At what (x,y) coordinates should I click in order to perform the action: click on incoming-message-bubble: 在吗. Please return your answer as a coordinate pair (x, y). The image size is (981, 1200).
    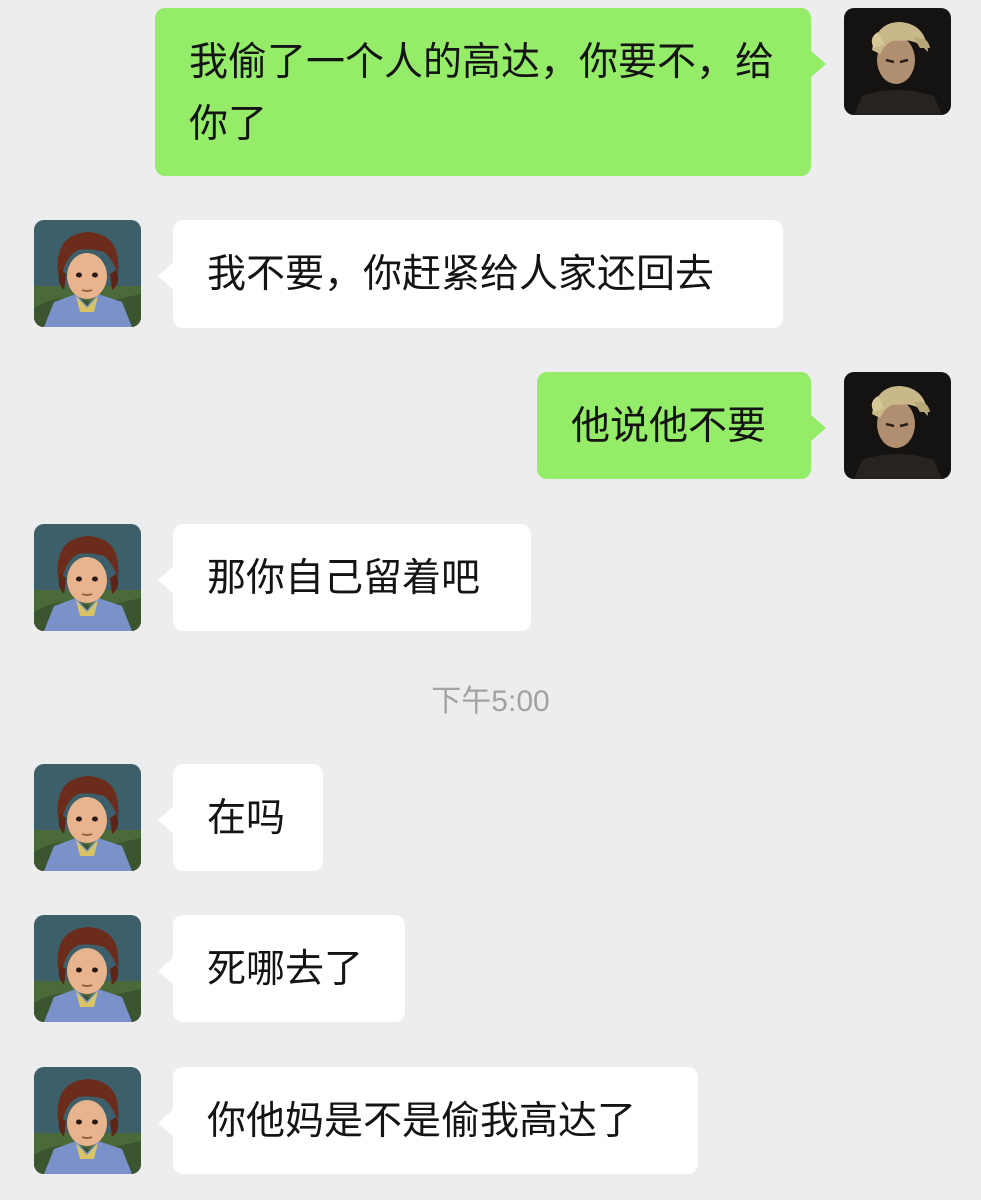
    Looking at the image, I should click on (240, 817).